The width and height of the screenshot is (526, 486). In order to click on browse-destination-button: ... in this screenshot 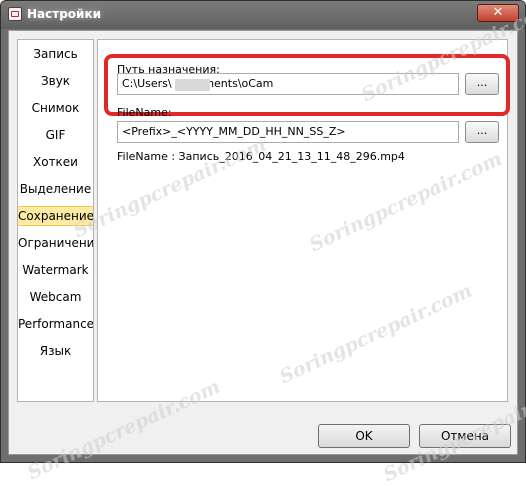, I will do `click(482, 84)`.